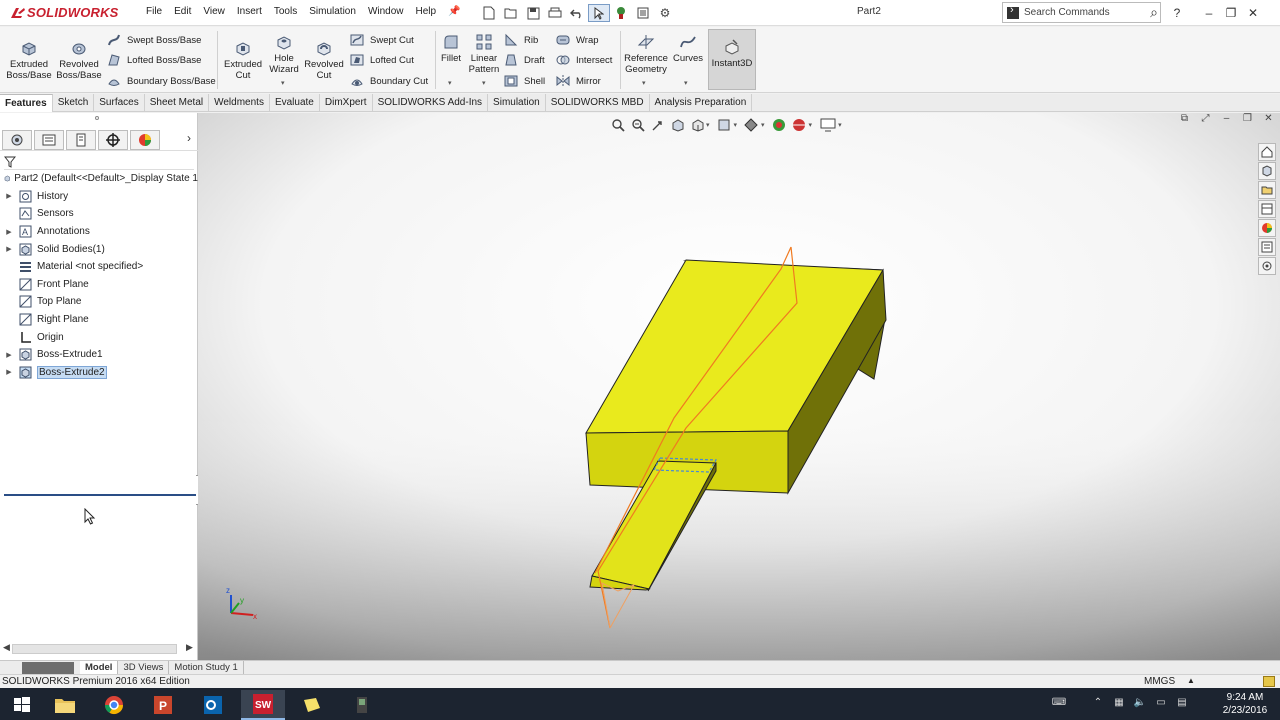  I want to click on design-library-icon, so click(1267, 171).